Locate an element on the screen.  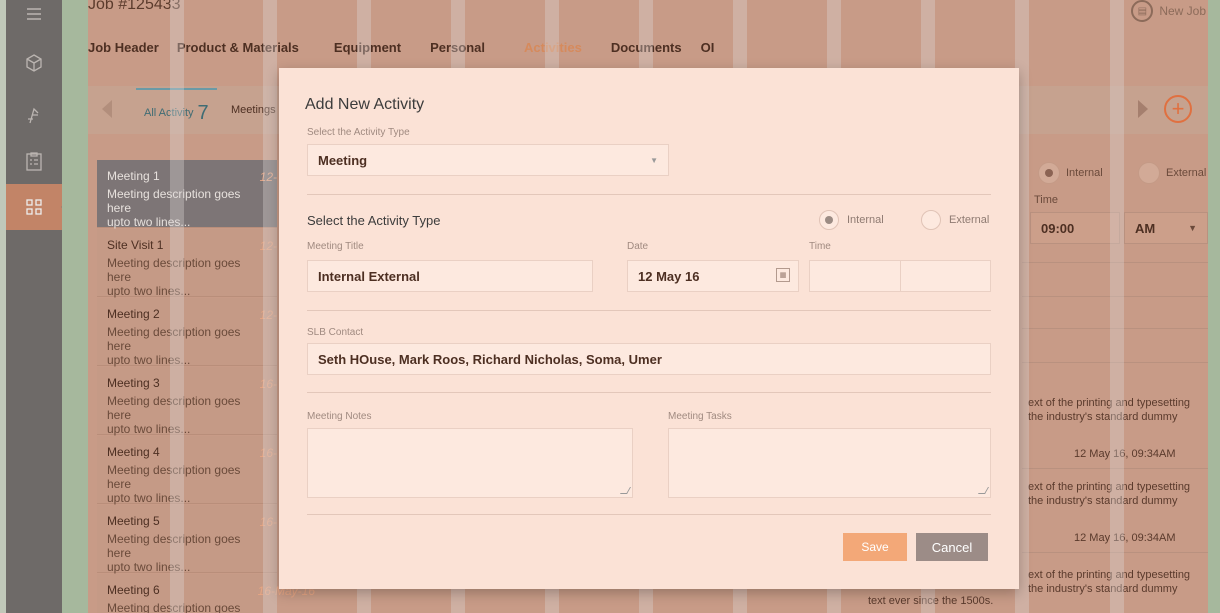
external-radio: External is located at coordinates (955, 220).